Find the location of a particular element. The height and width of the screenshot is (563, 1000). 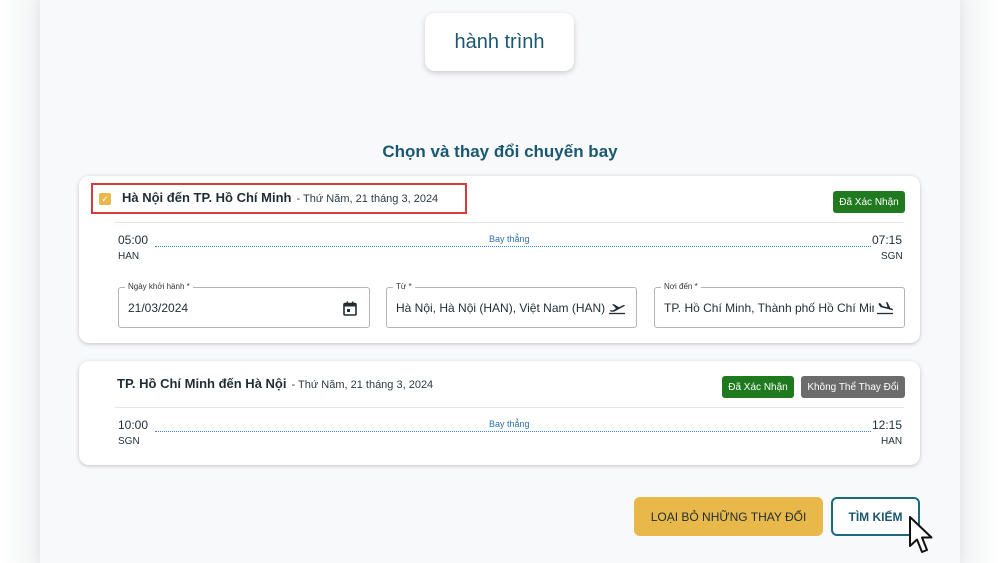

route-title: TP. Hồ Chí Minh đến Hà Nội is located at coordinates (202, 383).